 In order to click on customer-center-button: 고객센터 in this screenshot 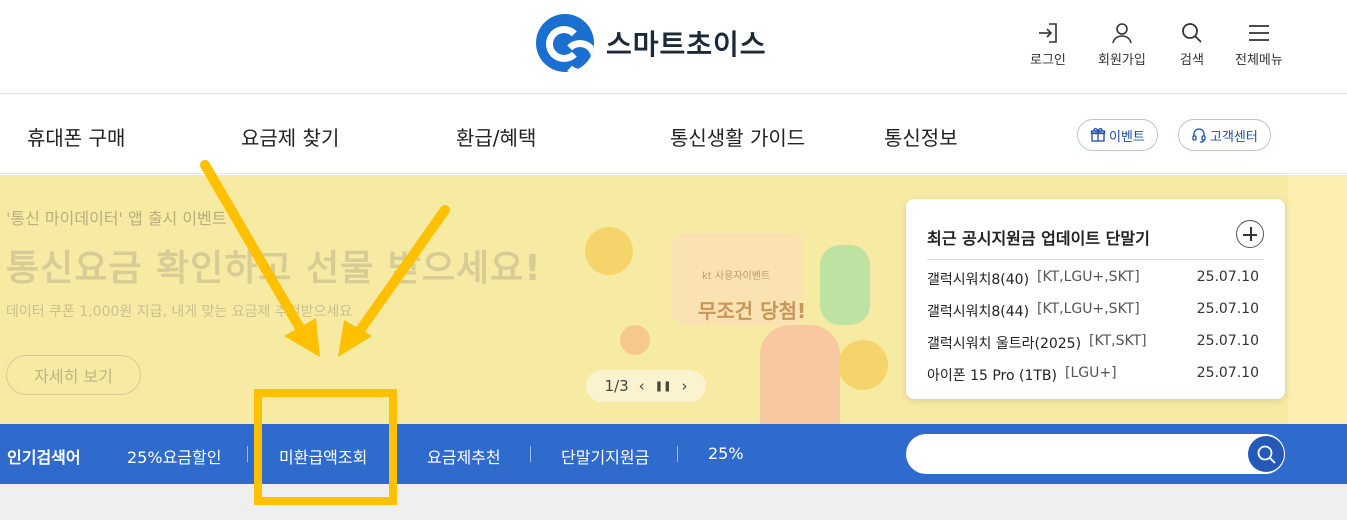, I will do `click(1224, 135)`.